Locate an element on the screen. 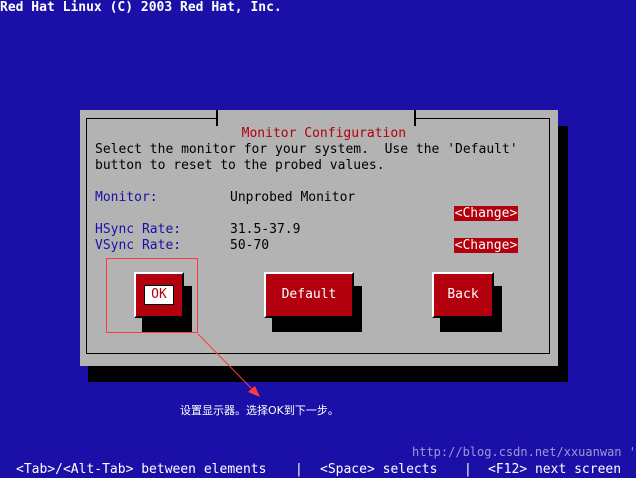 This screenshot has width=636, height=478. status-space-help: <Space> selects is located at coordinates (379, 469).